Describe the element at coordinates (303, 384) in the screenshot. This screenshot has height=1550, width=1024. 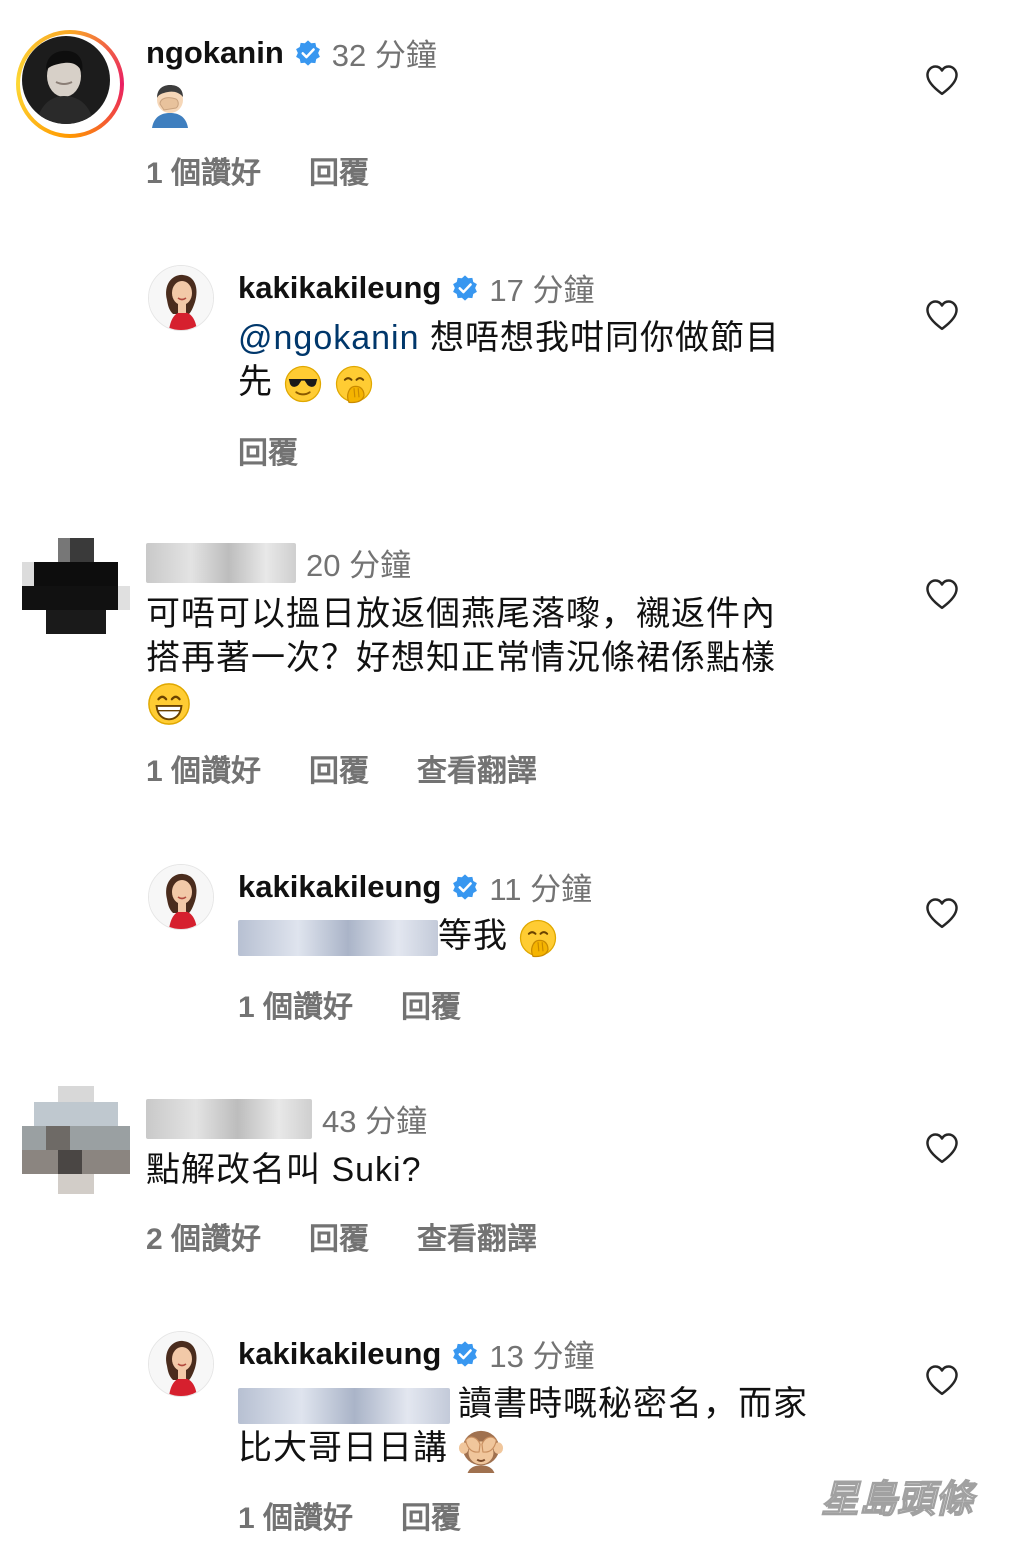
I see `sunglasses-emoji-icon` at that location.